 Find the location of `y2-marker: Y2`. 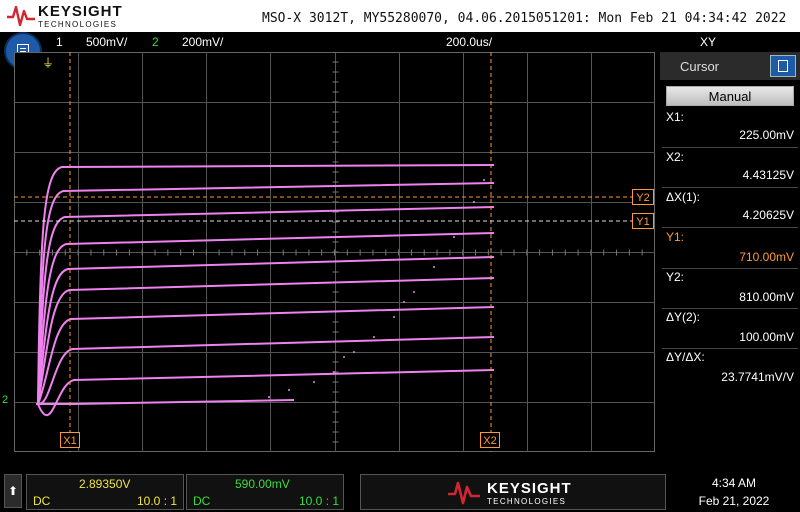

y2-marker: Y2 is located at coordinates (643, 197).